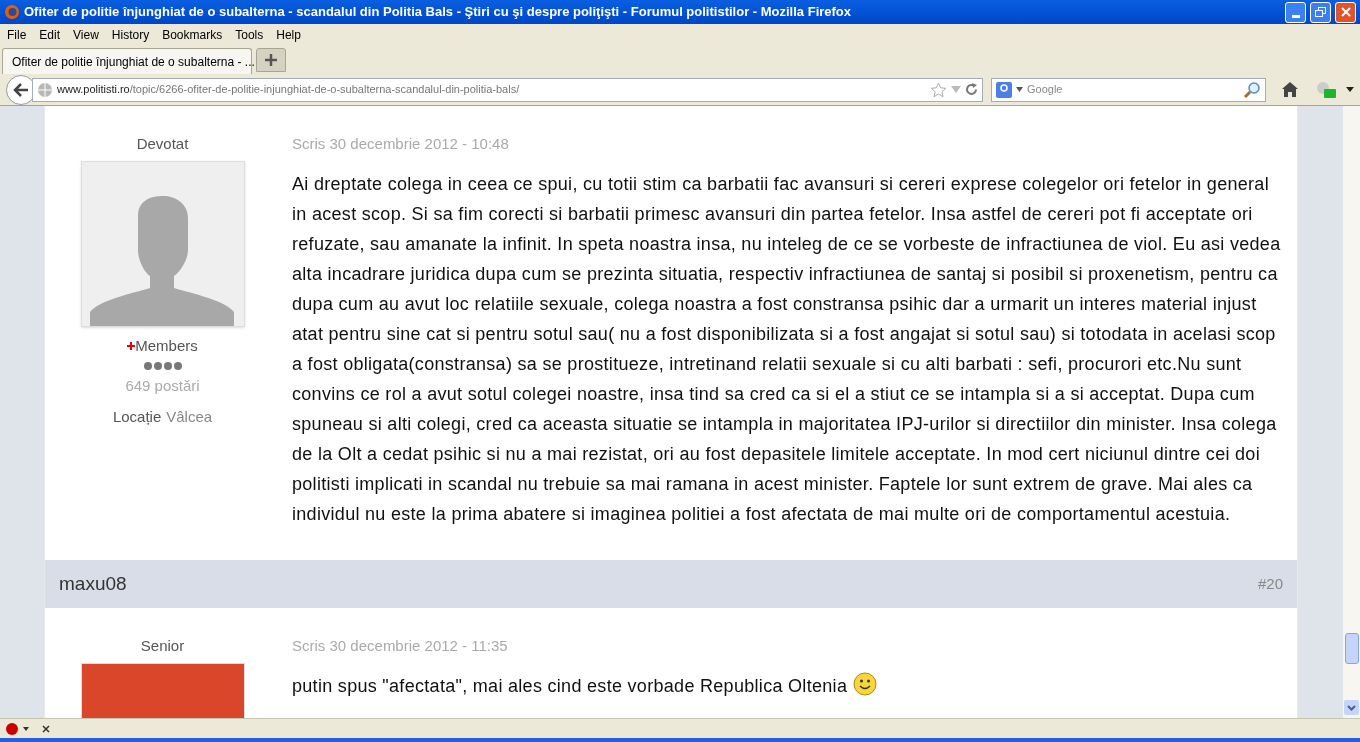  I want to click on search-placeholder: Google, so click(1045, 90).